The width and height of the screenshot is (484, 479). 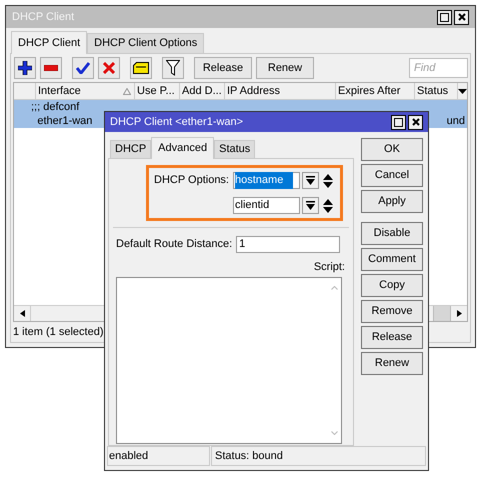 I want to click on window-title: DHCP Client <ether1-wan>, so click(x=177, y=122).